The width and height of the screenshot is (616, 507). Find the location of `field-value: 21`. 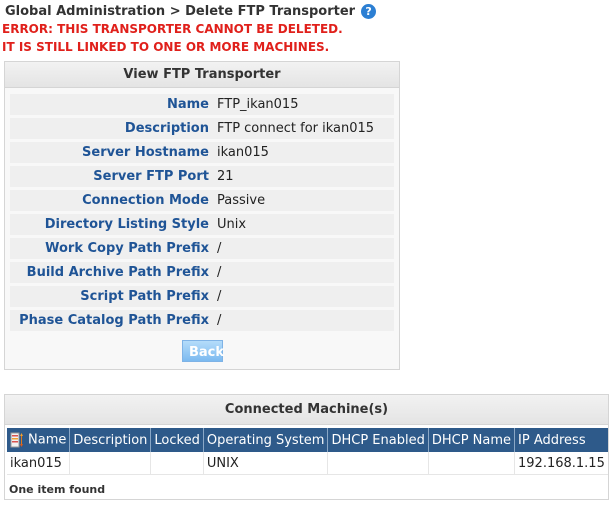

field-value: 21 is located at coordinates (225, 176).